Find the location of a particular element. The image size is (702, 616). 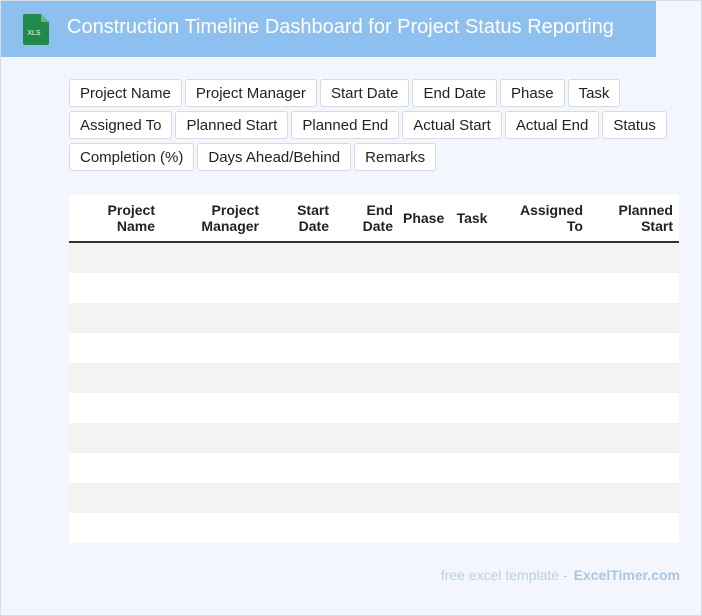

field-chip: Planned End is located at coordinates (345, 125).